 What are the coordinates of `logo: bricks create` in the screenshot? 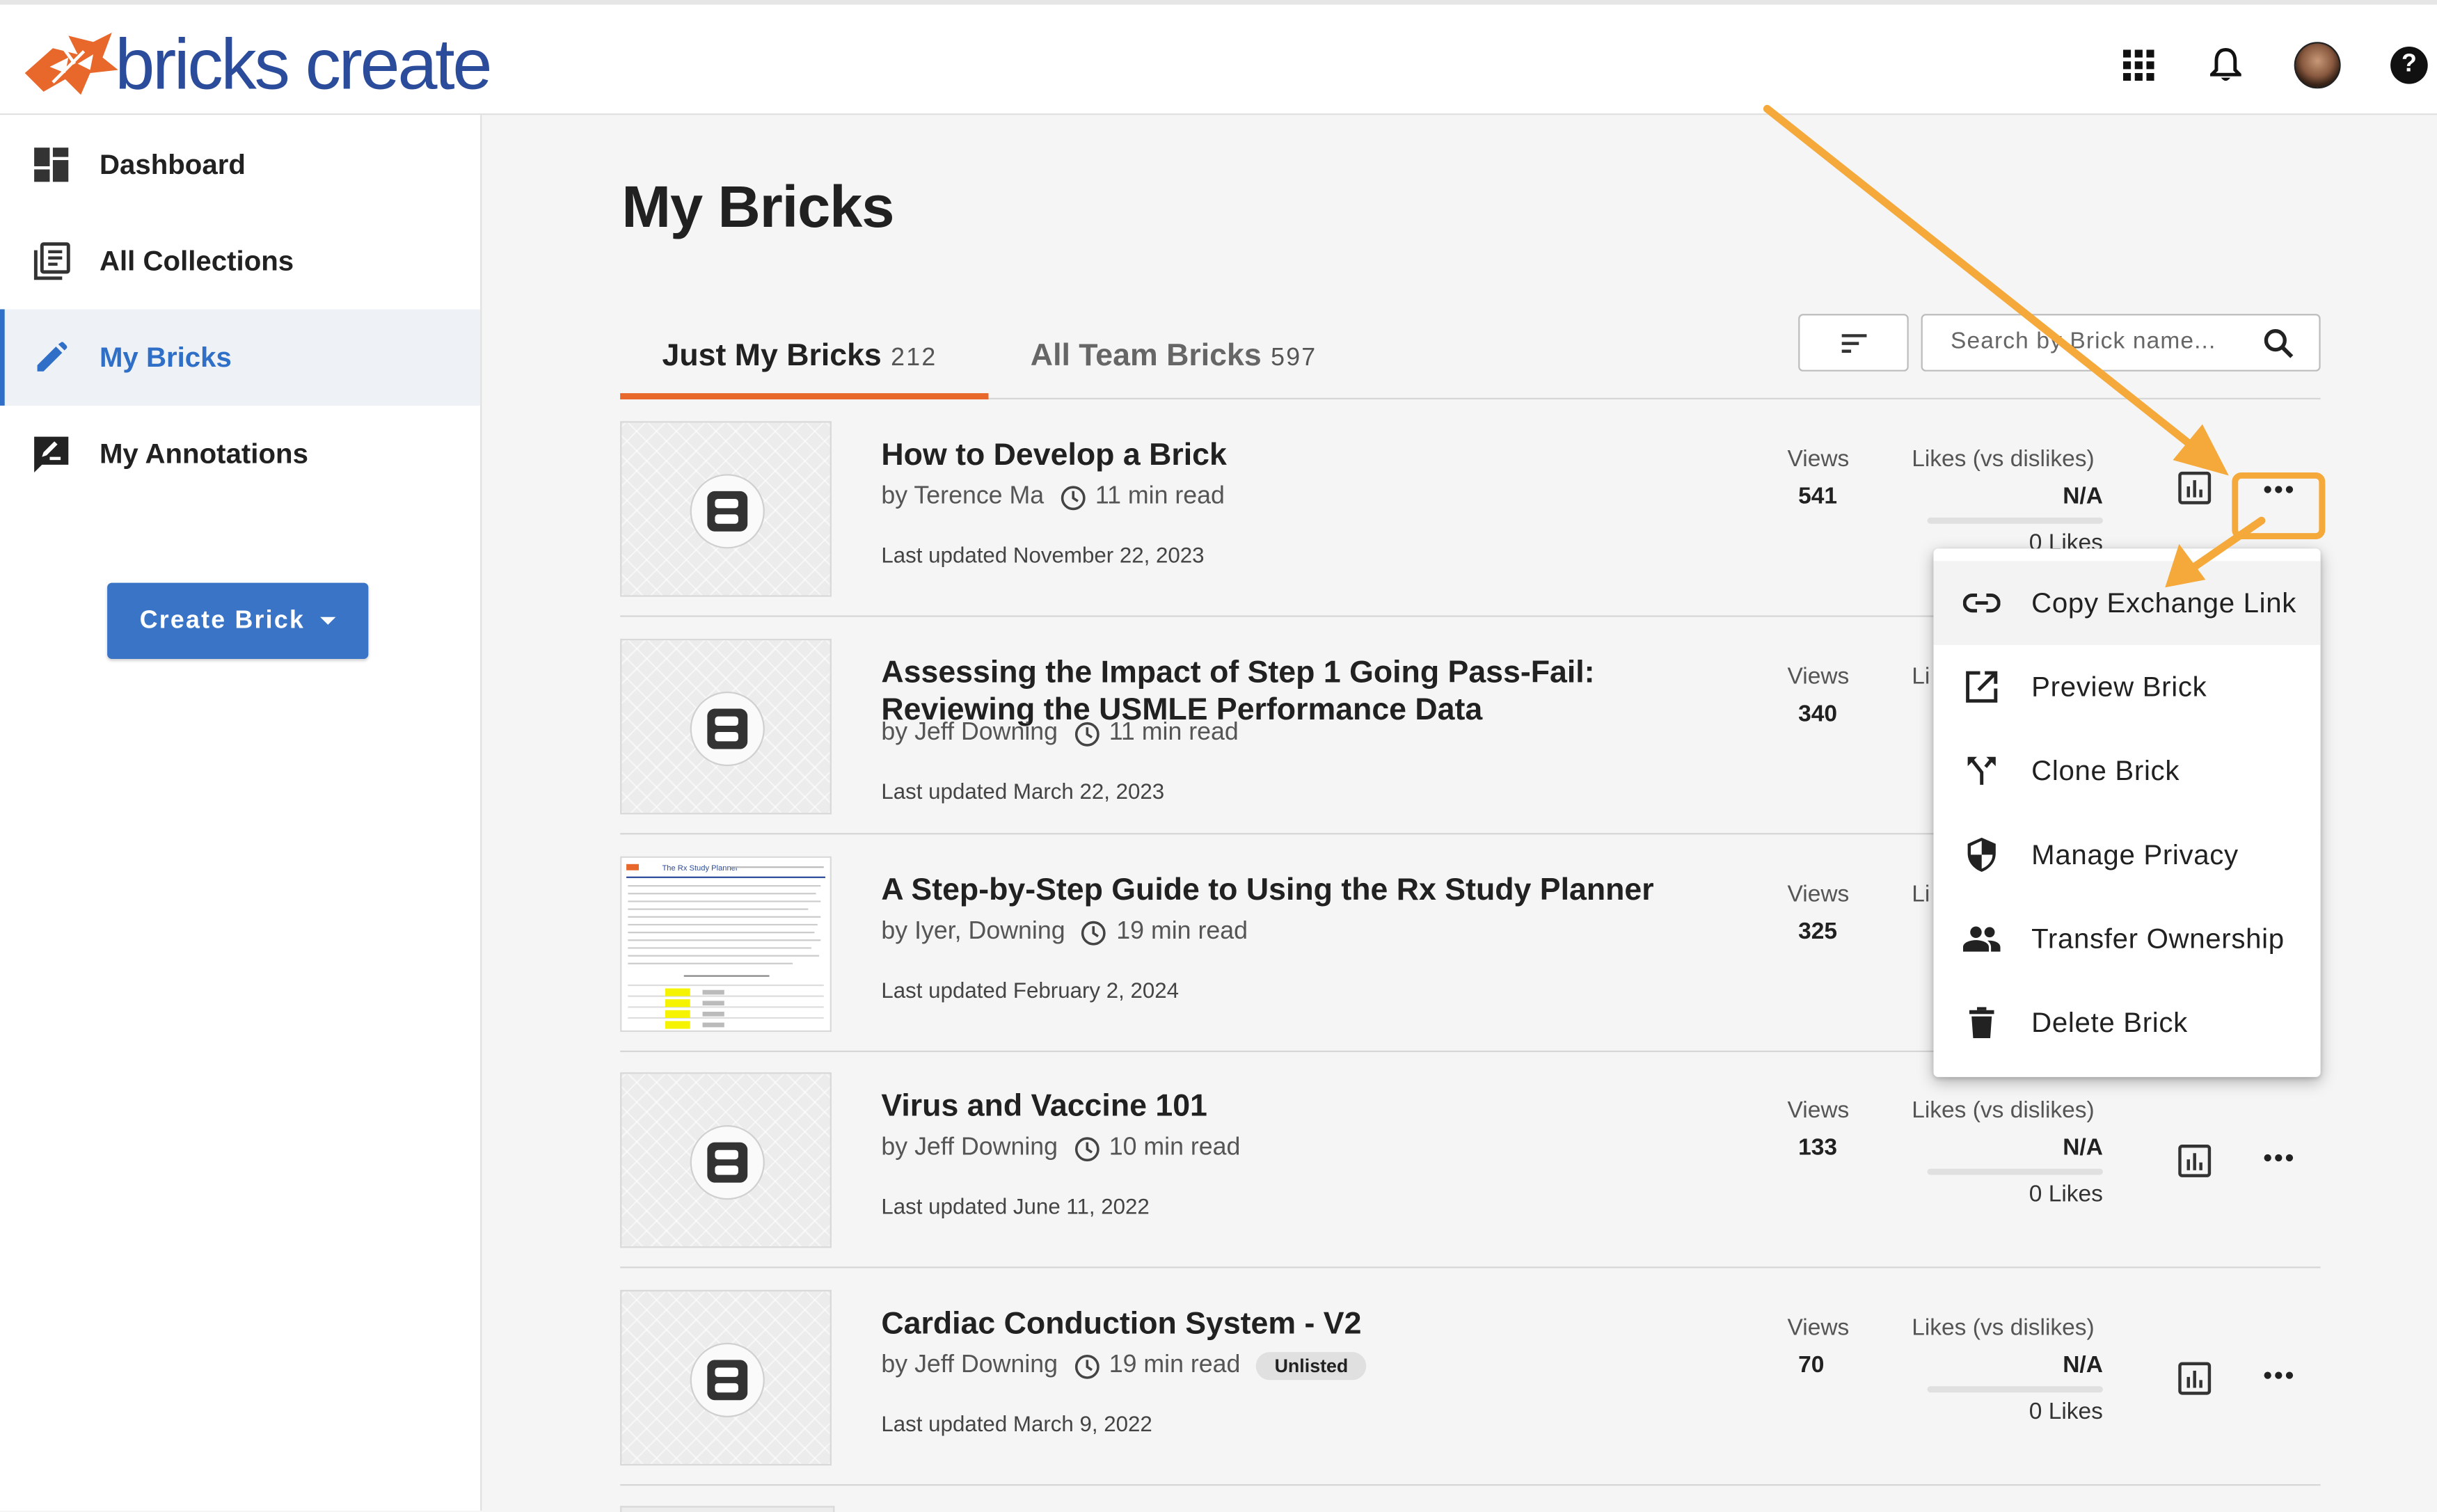 It's located at (257, 63).